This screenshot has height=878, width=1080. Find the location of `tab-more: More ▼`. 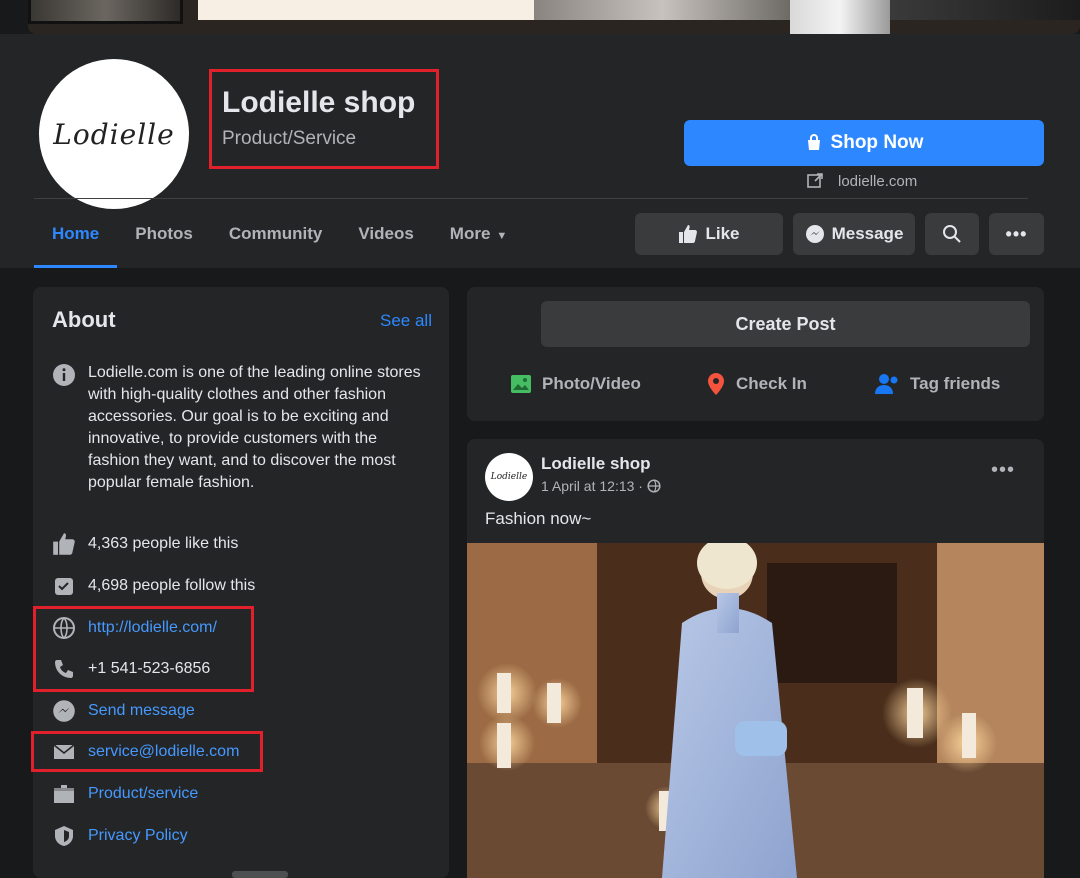

tab-more: More ▼ is located at coordinates (479, 240).